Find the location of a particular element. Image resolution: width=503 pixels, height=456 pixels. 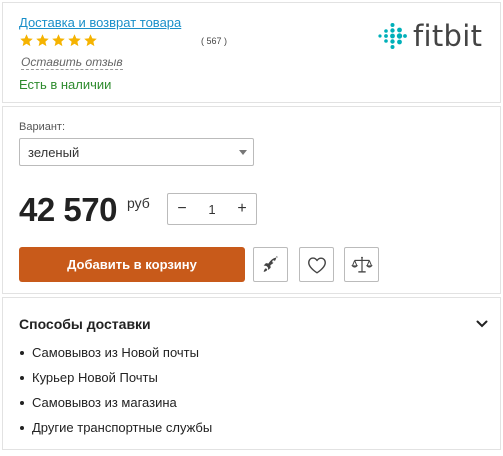

rocket-icon is located at coordinates (270, 263).